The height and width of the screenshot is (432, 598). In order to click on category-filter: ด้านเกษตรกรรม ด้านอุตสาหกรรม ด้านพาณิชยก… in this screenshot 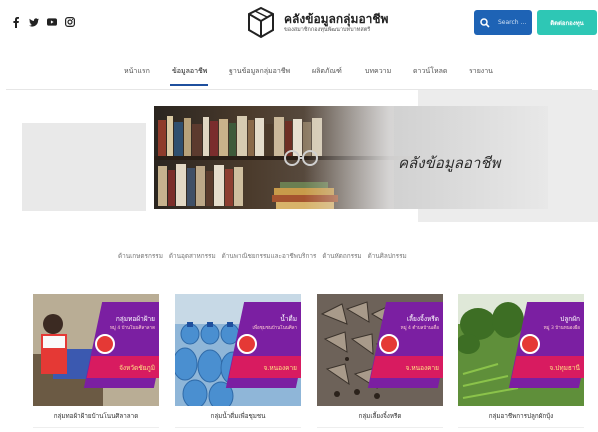, I will do `click(262, 256)`.